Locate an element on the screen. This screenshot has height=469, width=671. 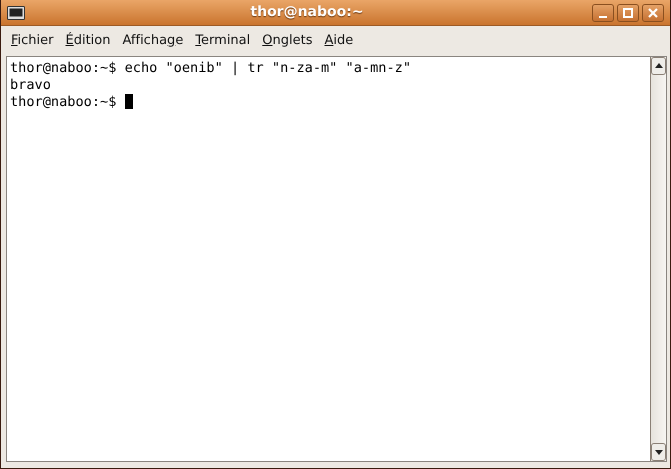
close-icon is located at coordinates (653, 13).